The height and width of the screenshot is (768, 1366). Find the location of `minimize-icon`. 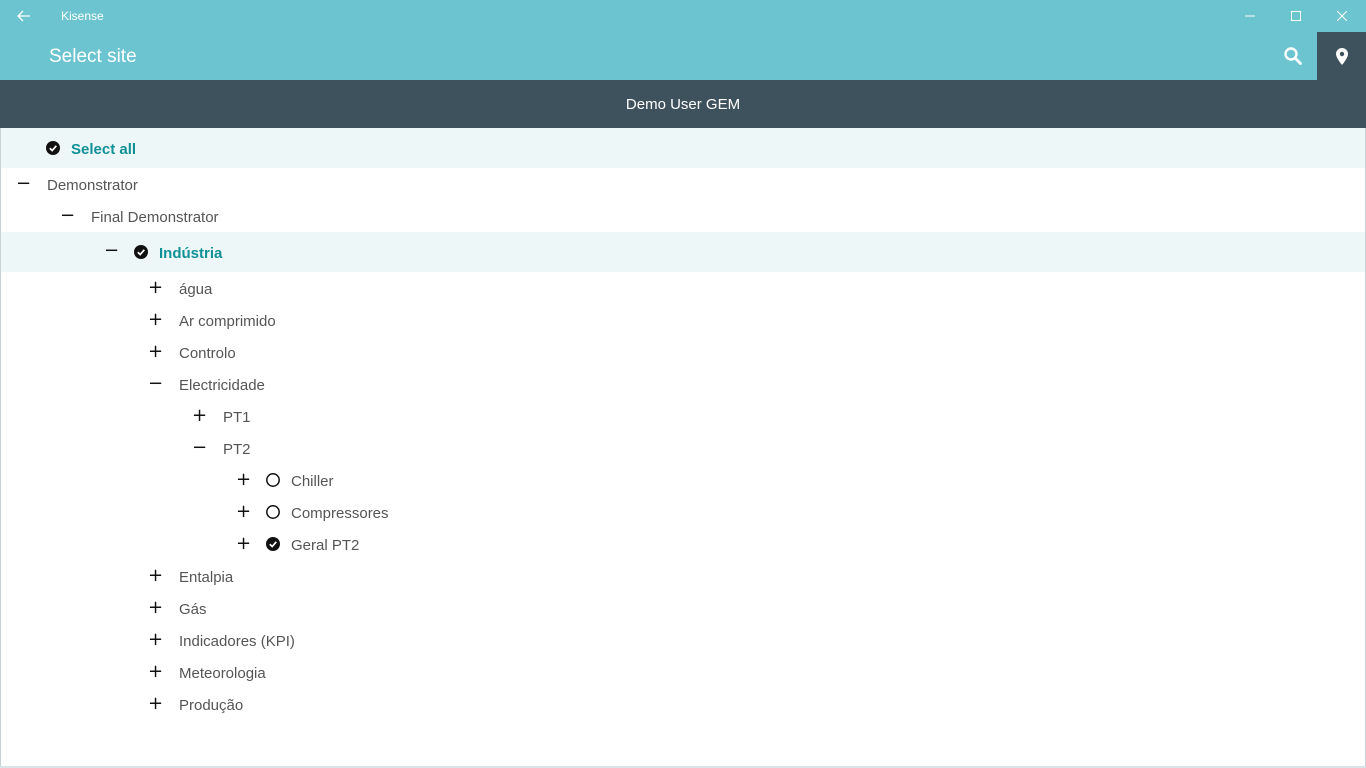

minimize-icon is located at coordinates (1250, 16).